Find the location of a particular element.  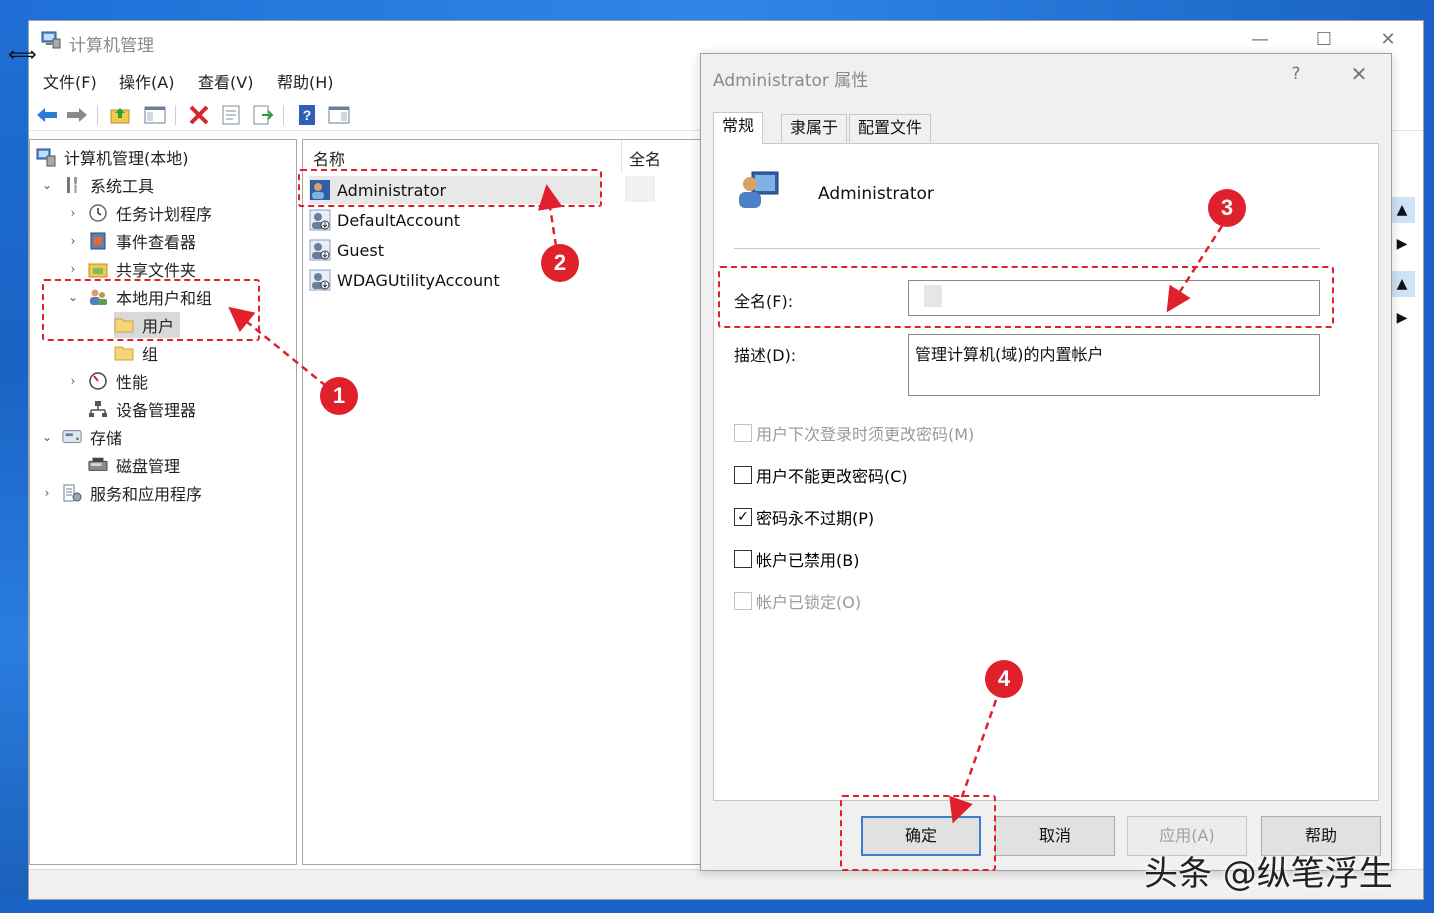

disk-icon is located at coordinates (98, 465).